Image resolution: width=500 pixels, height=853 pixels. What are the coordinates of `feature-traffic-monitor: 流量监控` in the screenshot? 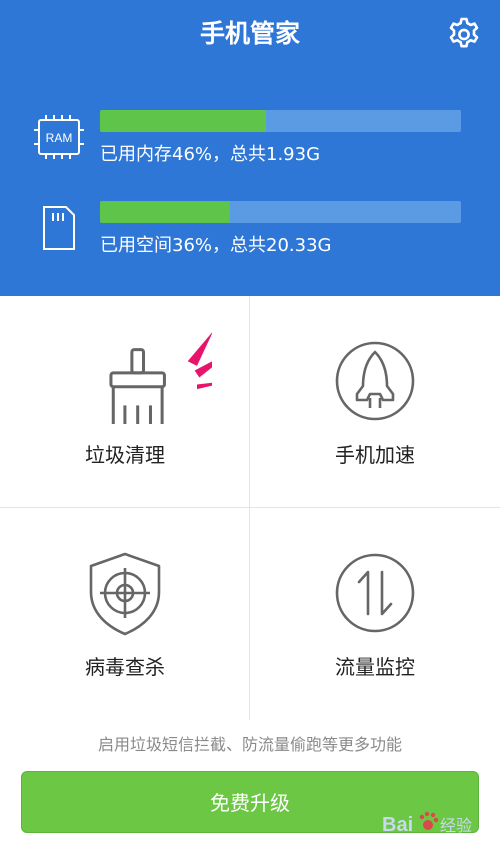 It's located at (375, 614).